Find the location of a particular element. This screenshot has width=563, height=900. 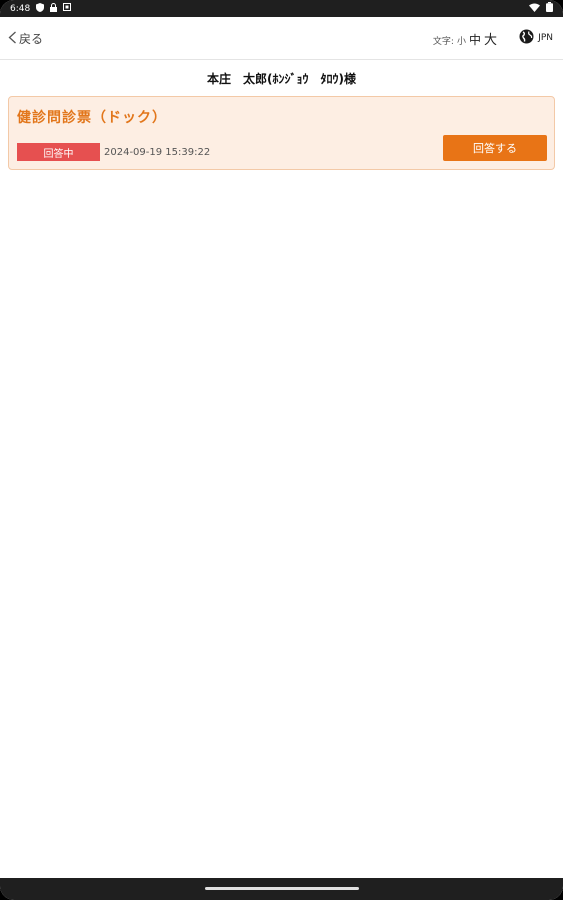

font-size-small-button: 小 is located at coordinates (461, 40).